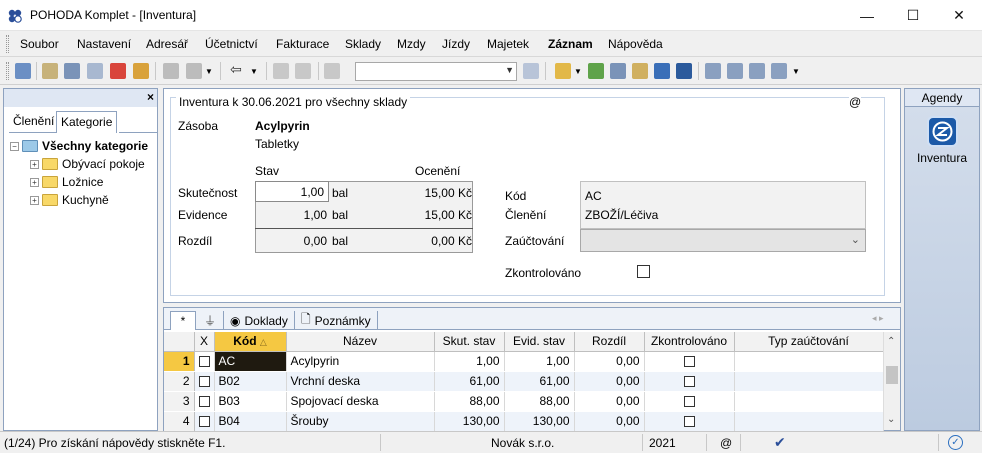 This screenshot has height=453, width=982. Describe the element at coordinates (942, 158) in the screenshot. I see `inventura-label: Inventura` at that location.